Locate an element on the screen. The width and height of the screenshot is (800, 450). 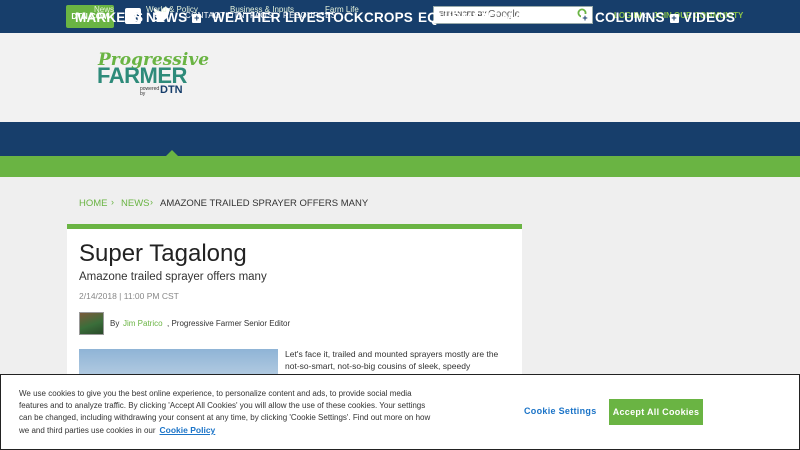
subnav-news: News is located at coordinates (104, 9).